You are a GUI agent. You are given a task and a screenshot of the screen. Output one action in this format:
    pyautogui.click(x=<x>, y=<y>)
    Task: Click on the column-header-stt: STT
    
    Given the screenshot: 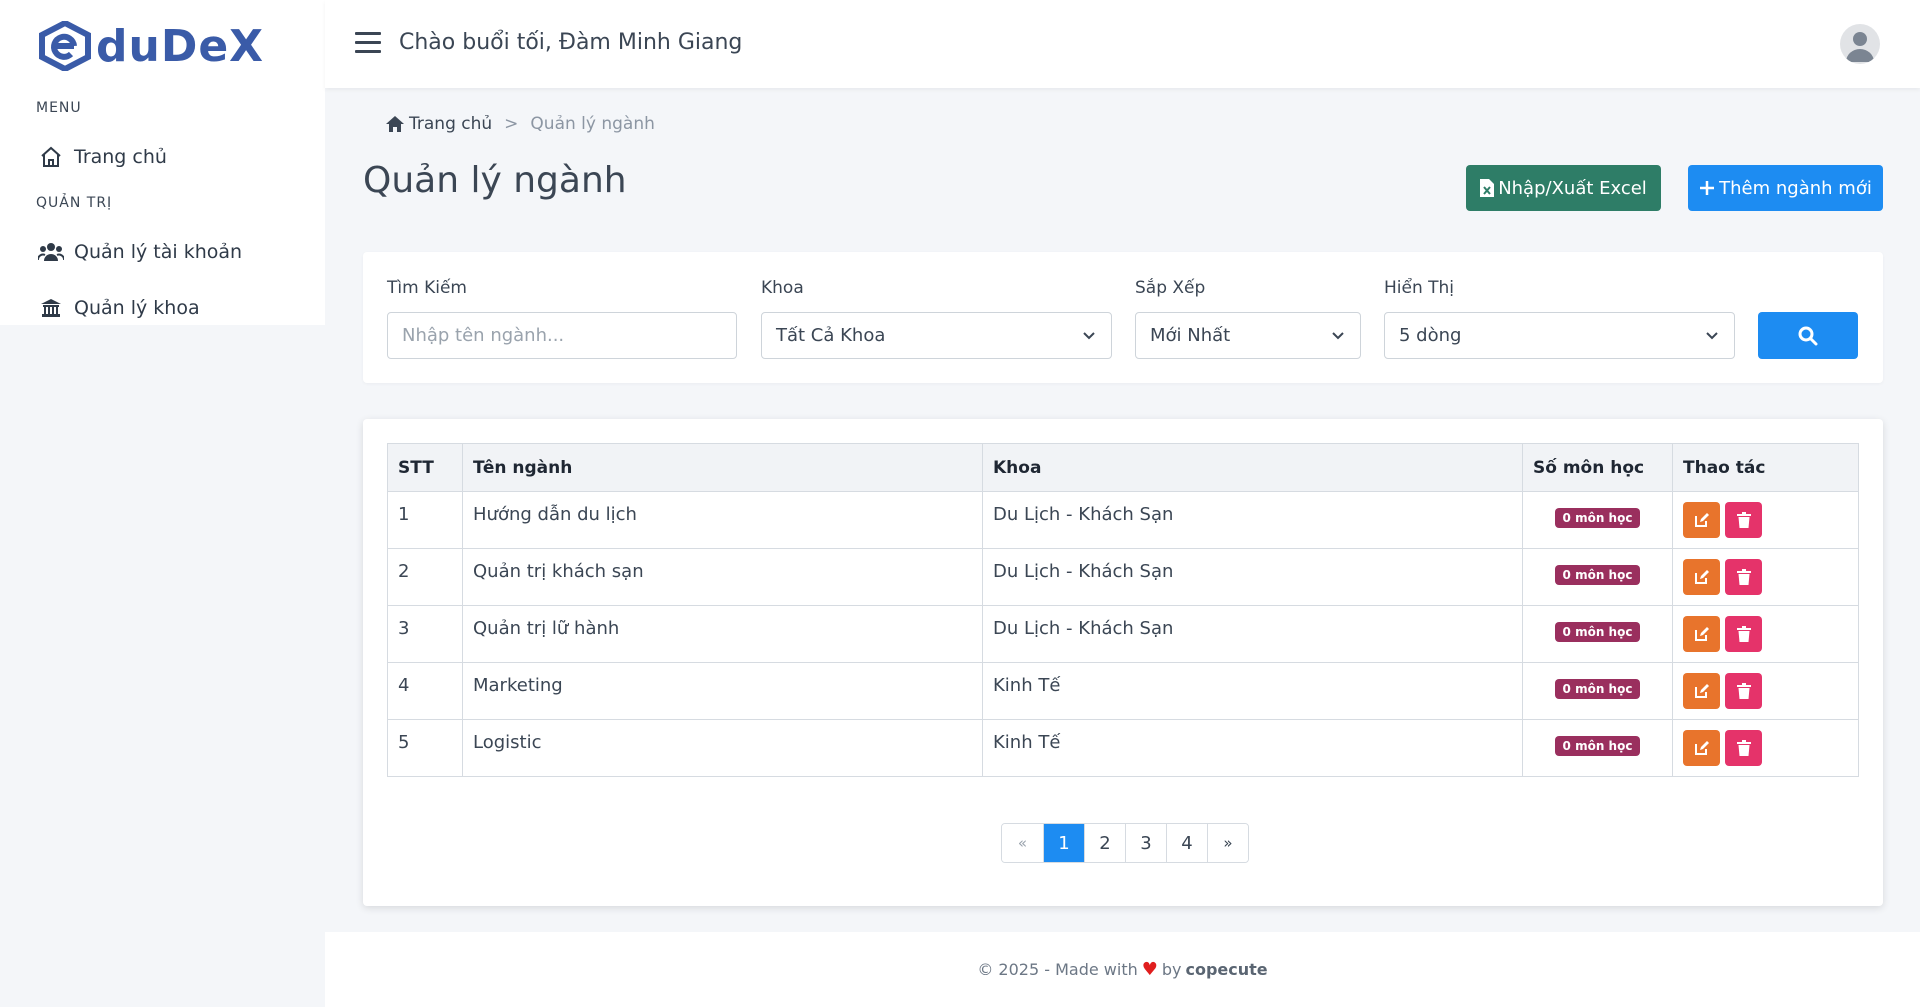 What is the action you would take?
    pyautogui.click(x=425, y=467)
    